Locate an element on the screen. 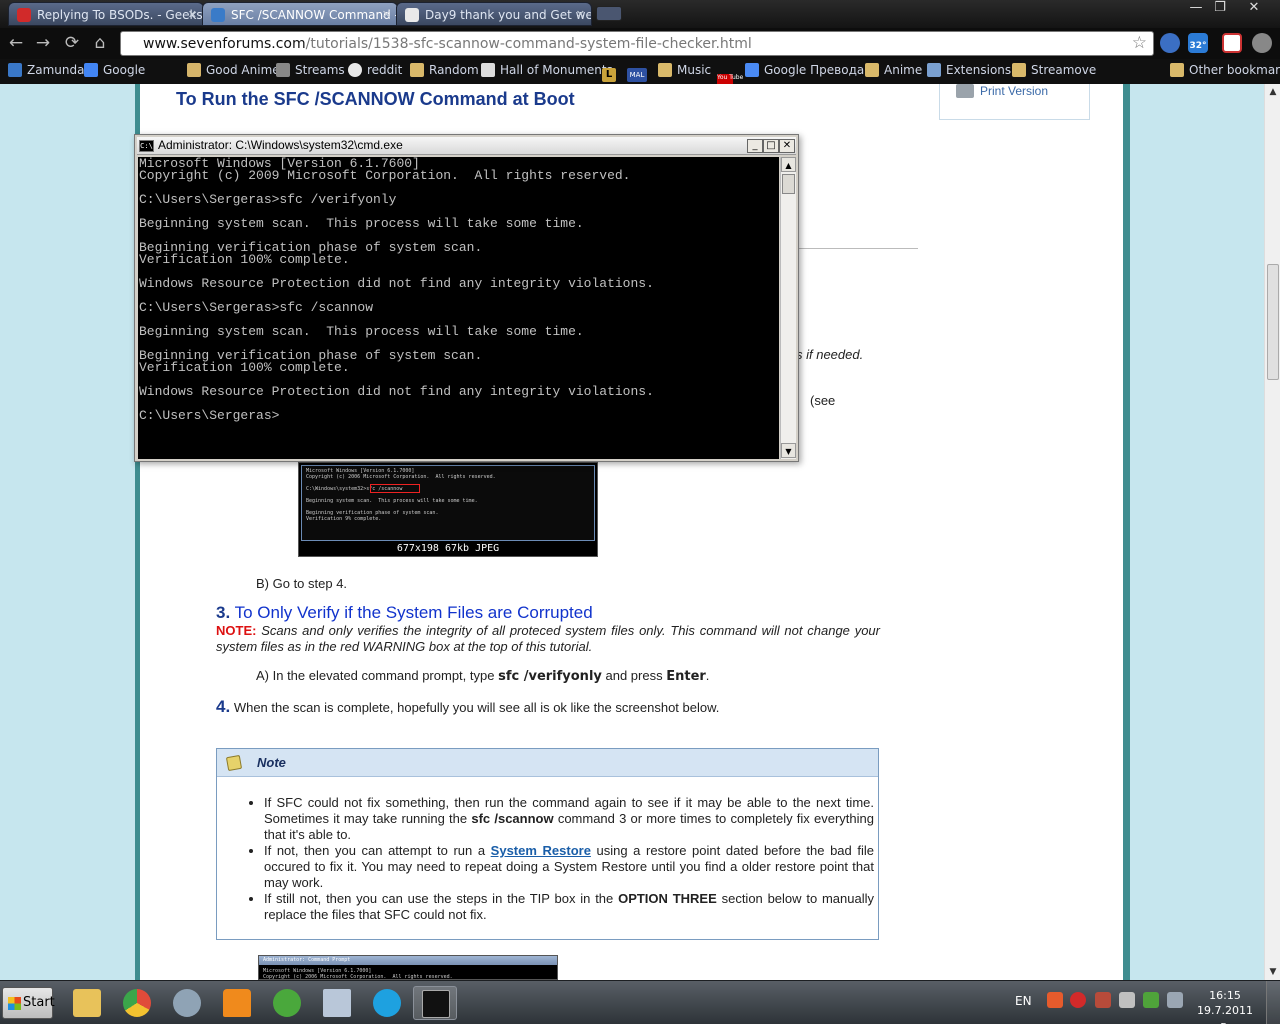 This screenshot has width=1280, height=1024. taskbar-sound is located at coordinates (187, 1003).